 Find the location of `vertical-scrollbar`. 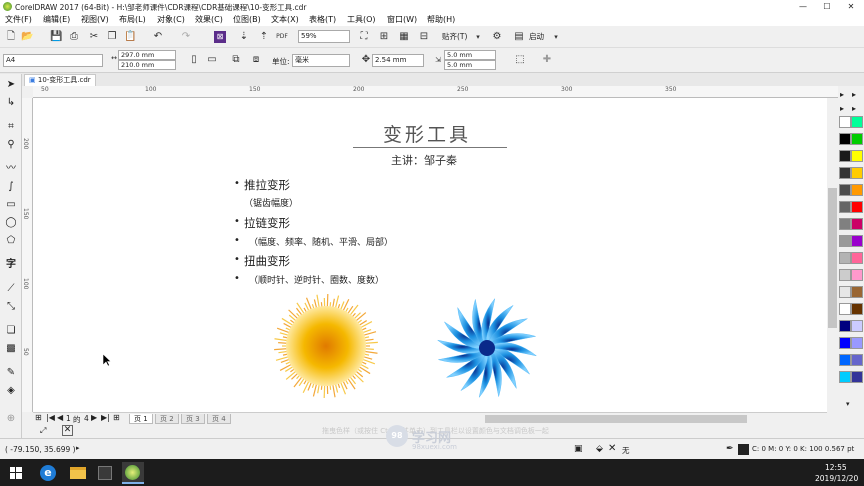

vertical-scrollbar is located at coordinates (832, 255).